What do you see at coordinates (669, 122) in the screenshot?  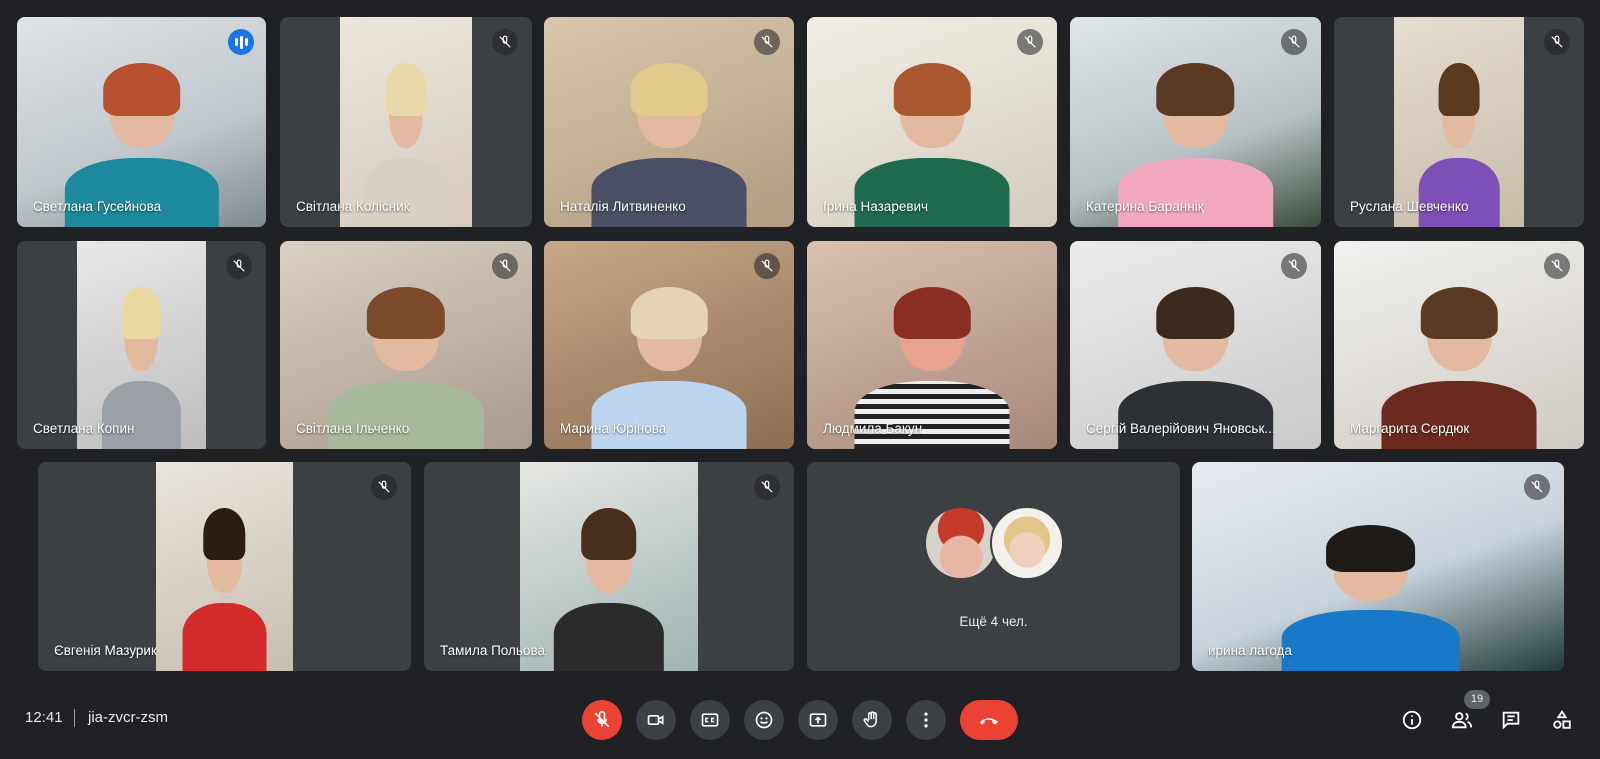 I see `participant-tile: Наталія Литвиненко` at bounding box center [669, 122].